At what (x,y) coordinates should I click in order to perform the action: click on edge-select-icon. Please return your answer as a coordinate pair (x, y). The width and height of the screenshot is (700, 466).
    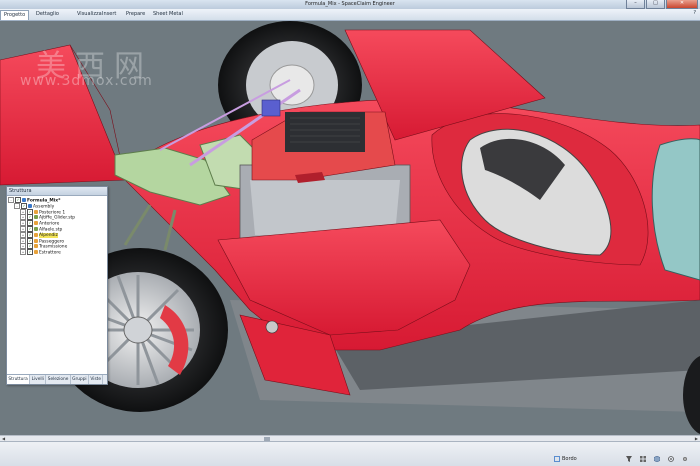
    Looking at the image, I should click on (557, 459).